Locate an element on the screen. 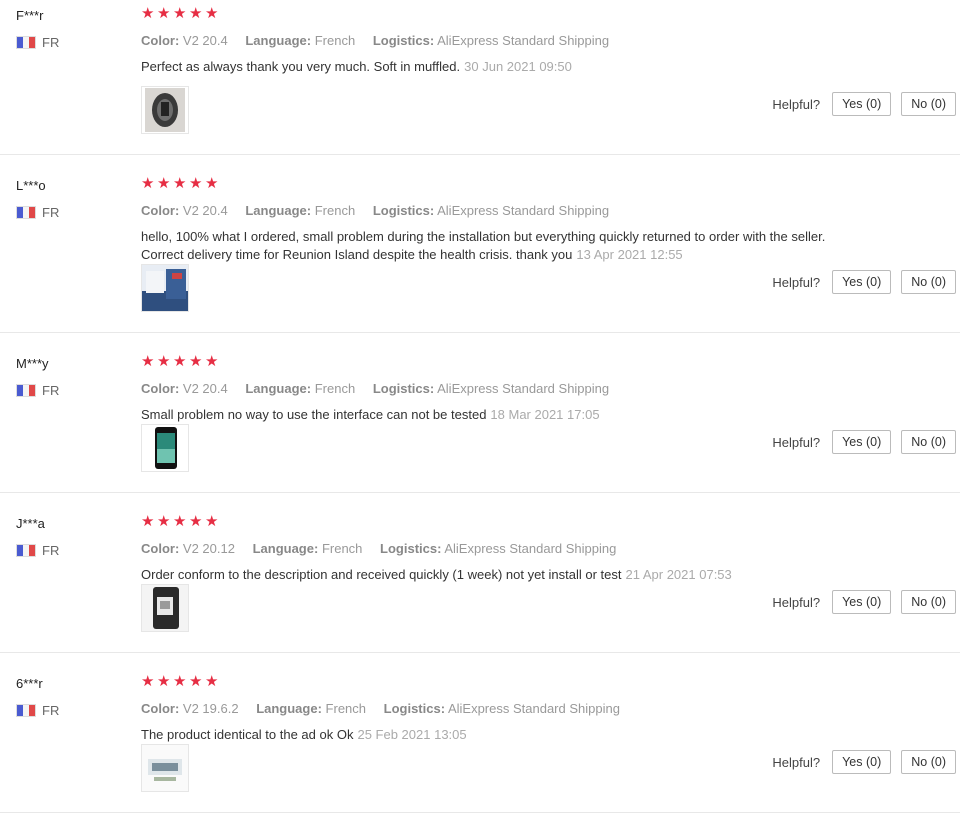  reviewer-name: L***o is located at coordinates (31, 185).